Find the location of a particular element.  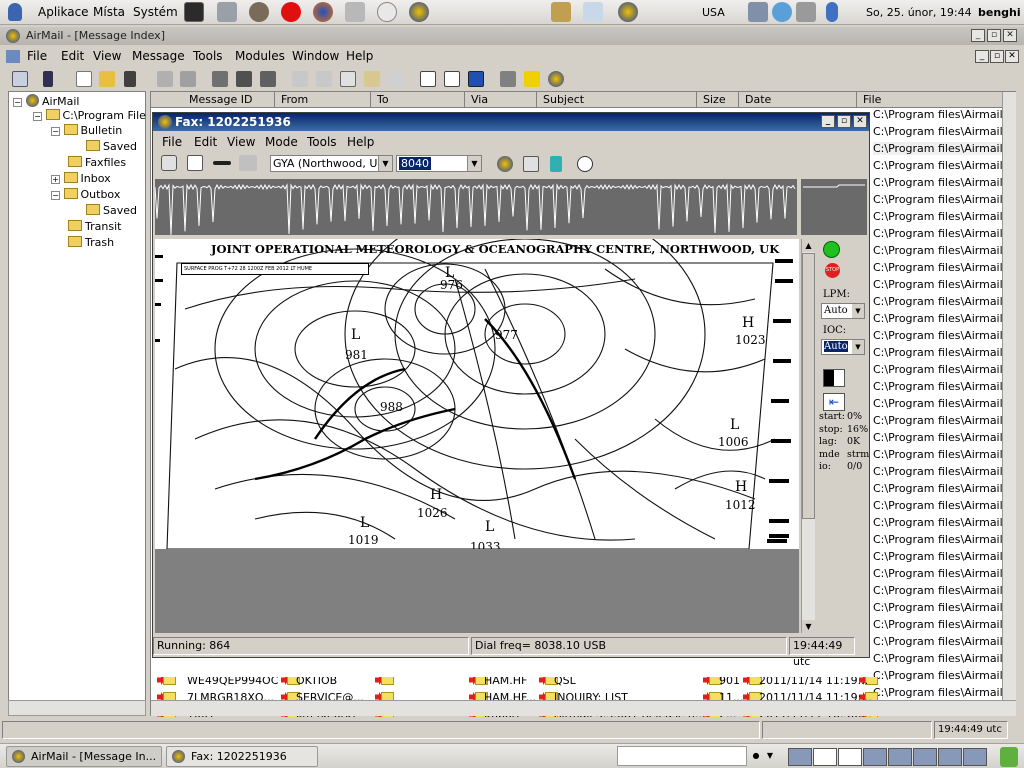

connect-icon is located at coordinates (532, 79).